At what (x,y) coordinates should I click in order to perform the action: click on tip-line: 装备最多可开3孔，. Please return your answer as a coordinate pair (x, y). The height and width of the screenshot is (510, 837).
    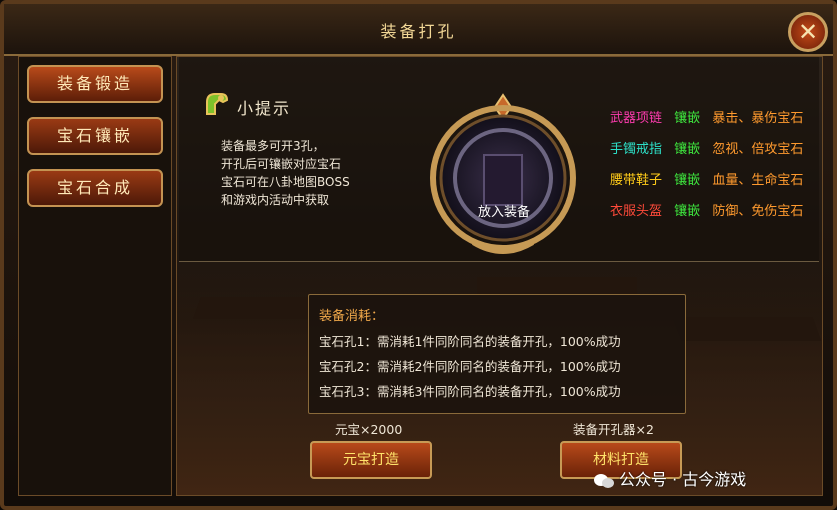
    Looking at the image, I should click on (273, 146).